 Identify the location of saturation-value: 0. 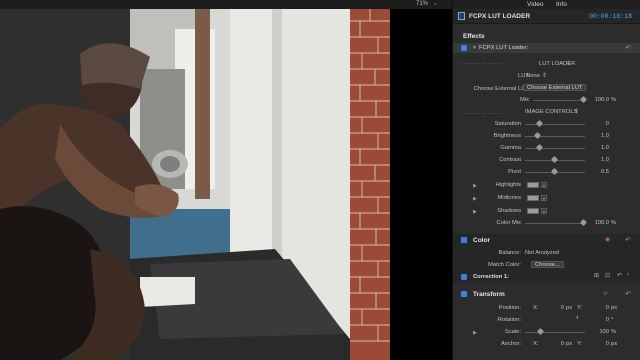
(599, 124).